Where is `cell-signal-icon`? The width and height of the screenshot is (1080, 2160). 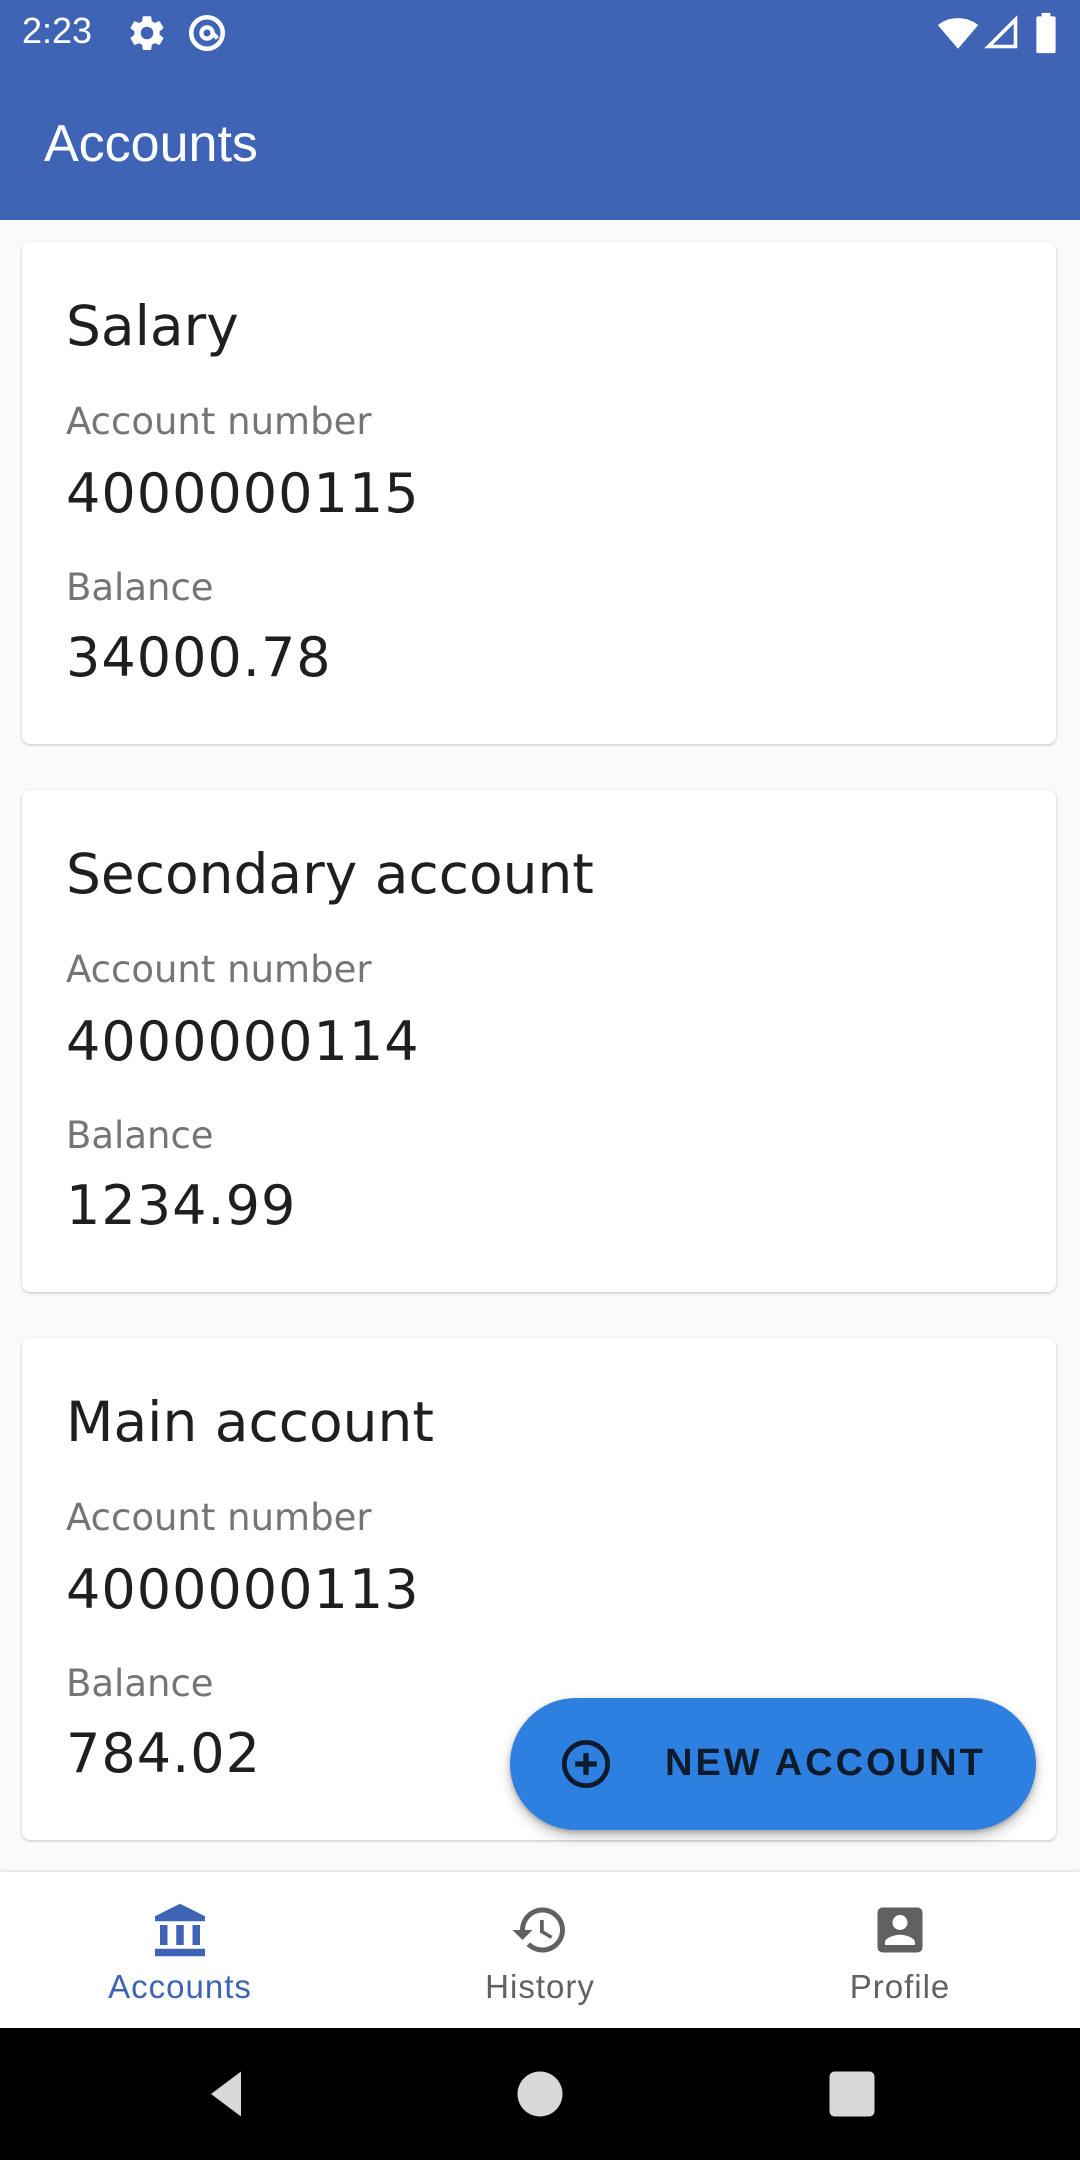 cell-signal-icon is located at coordinates (1001, 32).